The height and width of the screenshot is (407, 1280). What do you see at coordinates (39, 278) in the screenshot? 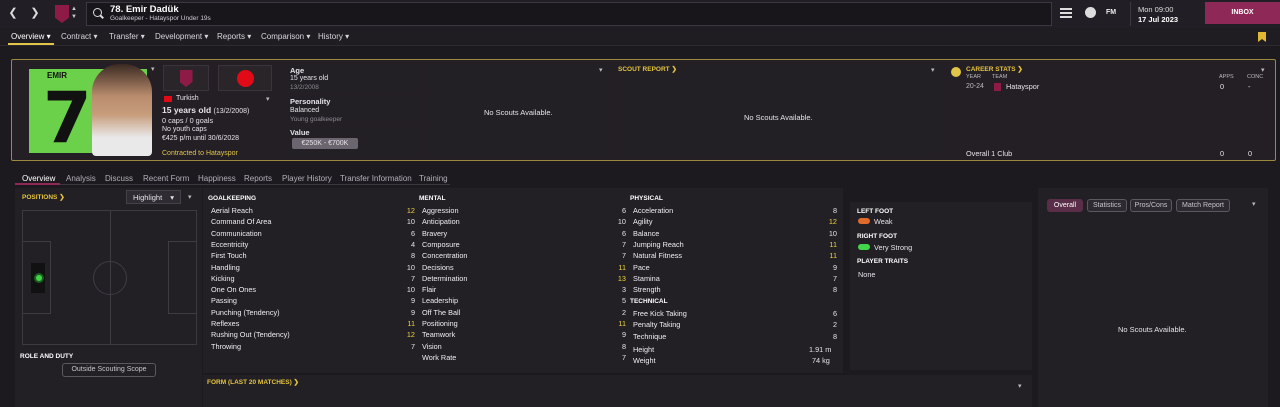
I see `goalkeeper-position-marker` at bounding box center [39, 278].